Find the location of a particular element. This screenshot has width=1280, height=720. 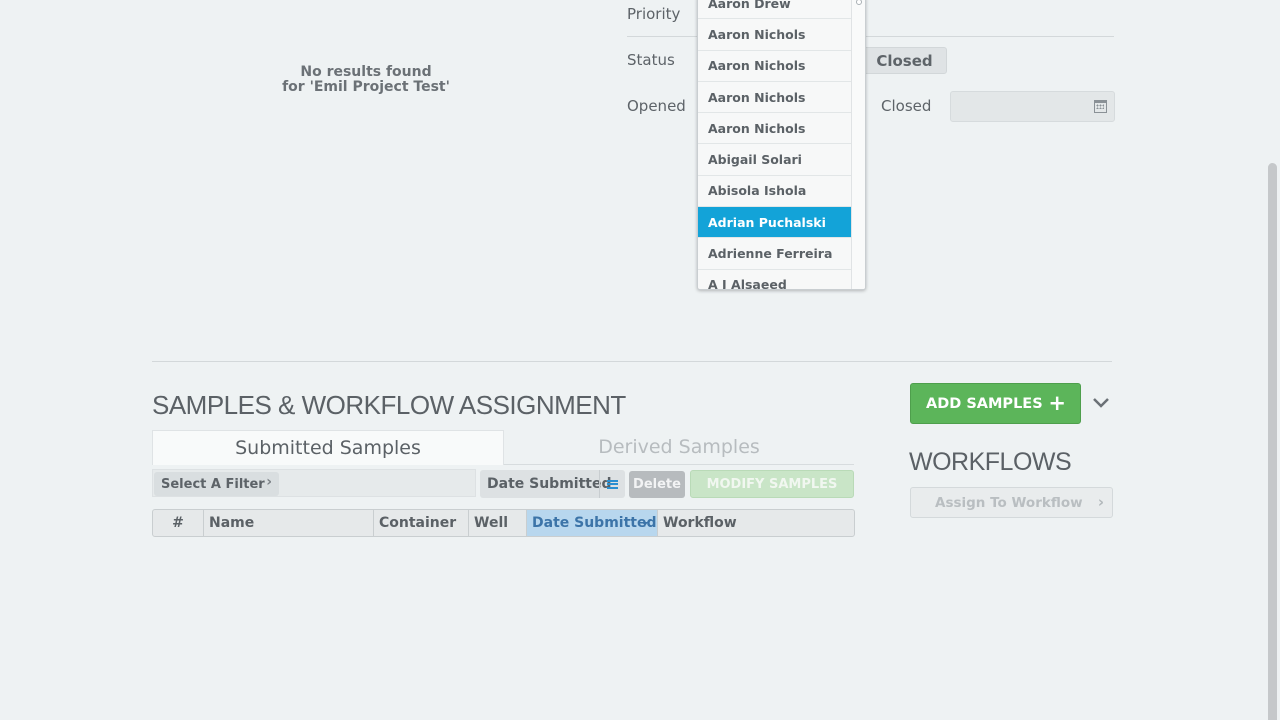

dropdown-option: Adrienne Ferreira is located at coordinates (774, 254).